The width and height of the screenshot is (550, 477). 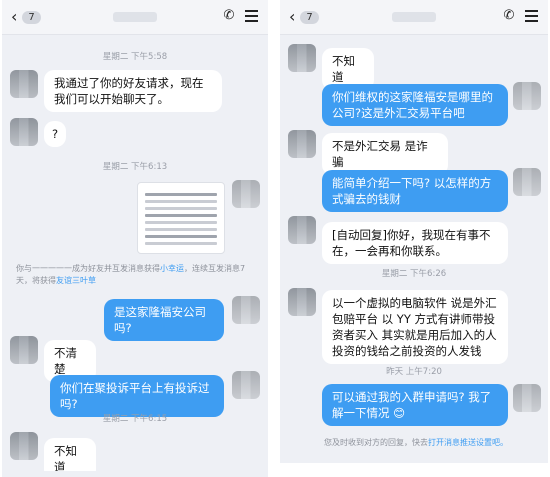 What do you see at coordinates (415, 105) in the screenshot?
I see `message-bubble: 你们维权的这家隆福安是哪里的公司?这是外汇交易平台吧` at bounding box center [415, 105].